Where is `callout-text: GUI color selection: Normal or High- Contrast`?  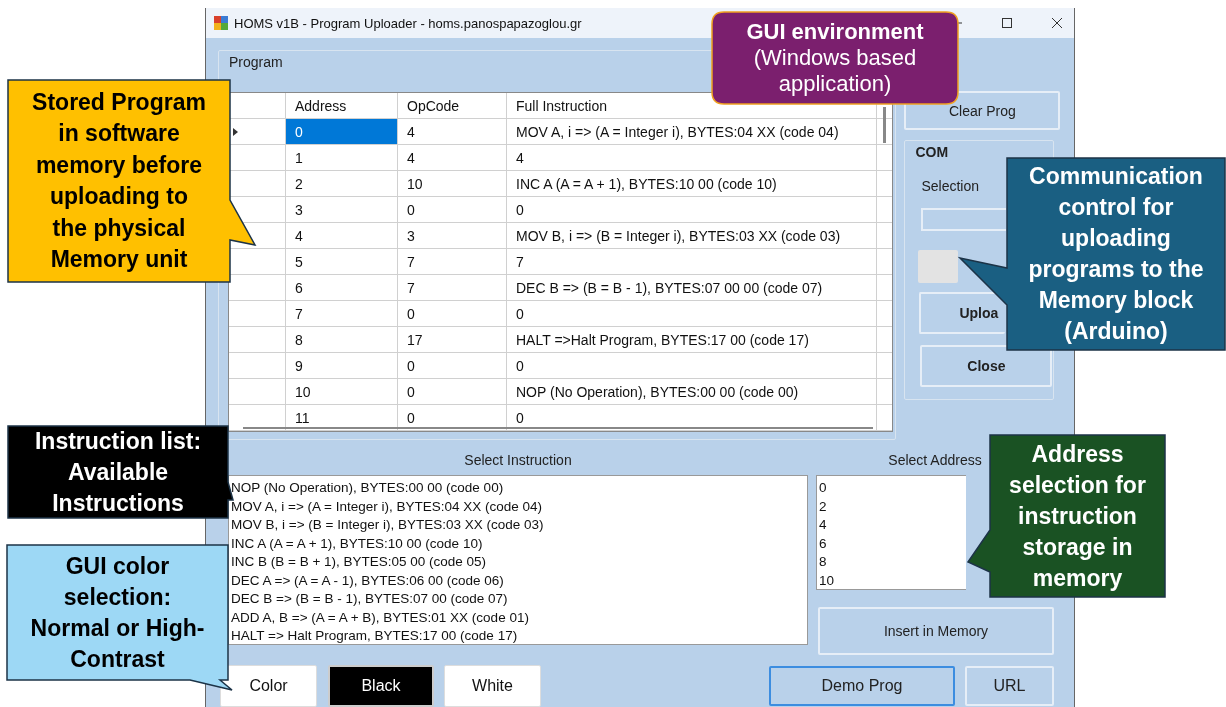 callout-text: GUI color selection: Normal or High- Contrast is located at coordinates (117, 612).